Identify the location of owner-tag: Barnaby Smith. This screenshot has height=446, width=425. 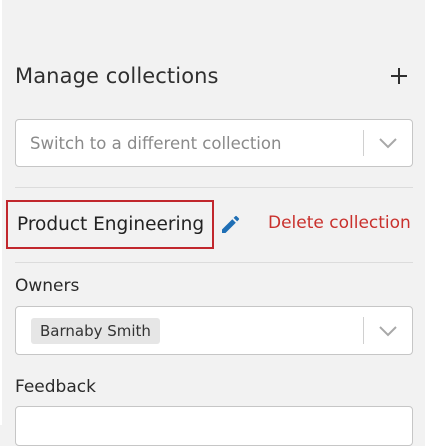
(95, 331).